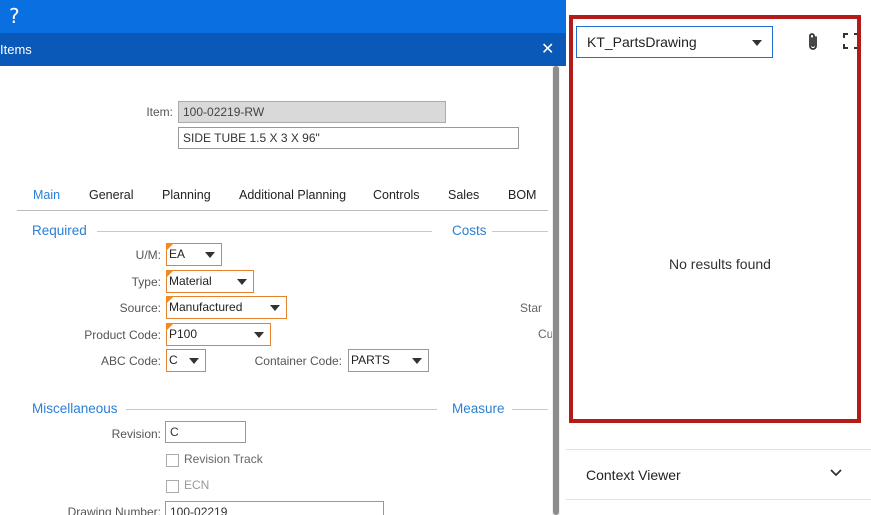 This screenshot has width=871, height=515. I want to click on type-select: Material, so click(210, 281).